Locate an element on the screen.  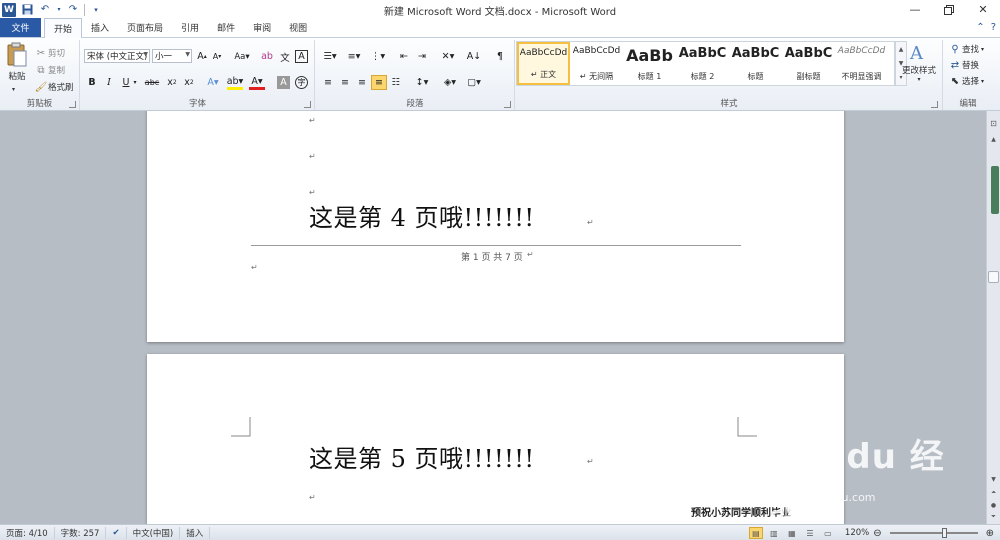
font-launcher-icon is located at coordinates (307, 104).